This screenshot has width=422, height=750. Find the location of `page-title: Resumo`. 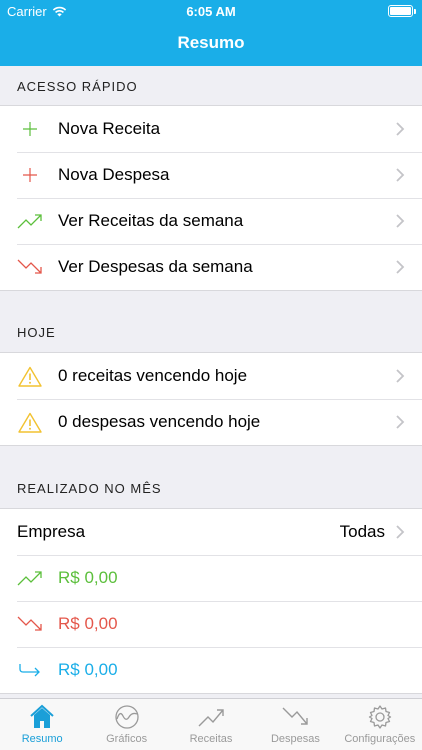

page-title: Resumo is located at coordinates (211, 42).